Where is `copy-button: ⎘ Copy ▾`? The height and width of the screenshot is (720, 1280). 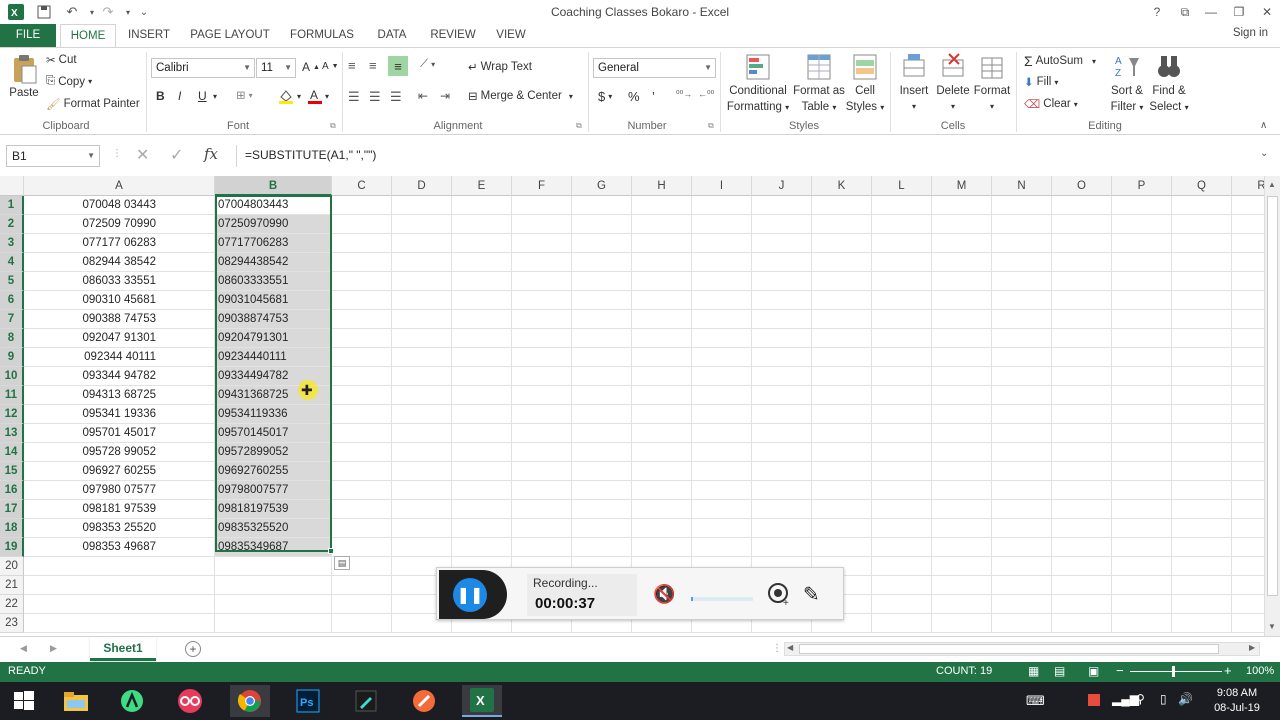
copy-button: ⎘ Copy ▾ is located at coordinates (69, 81).